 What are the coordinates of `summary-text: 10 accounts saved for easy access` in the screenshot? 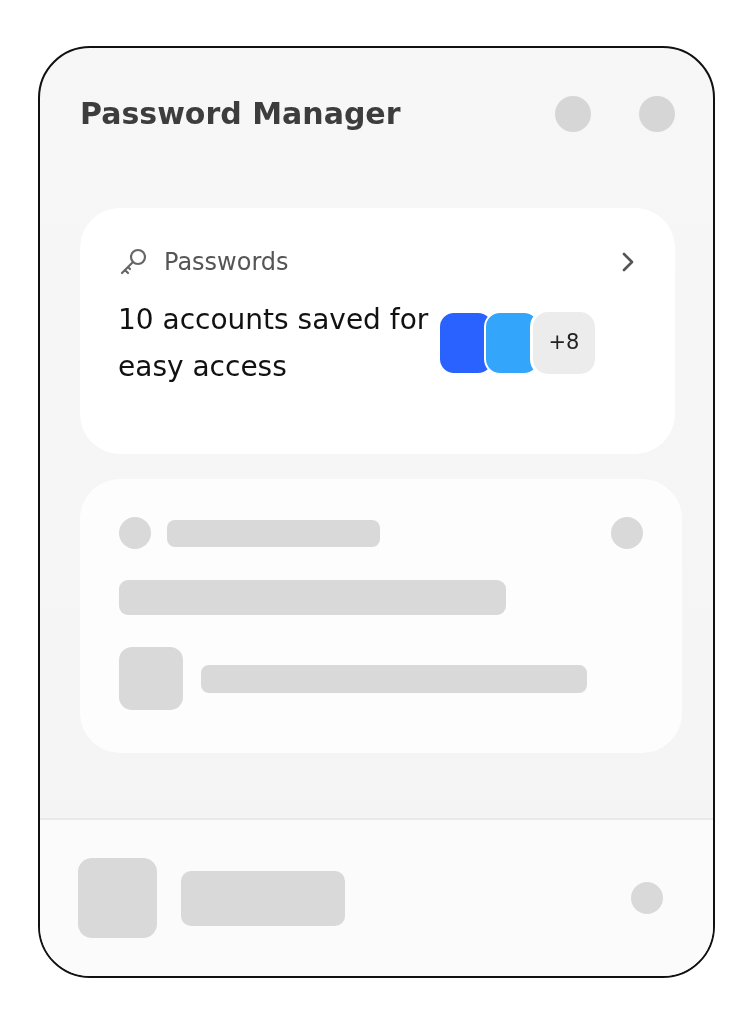 It's located at (274, 343).